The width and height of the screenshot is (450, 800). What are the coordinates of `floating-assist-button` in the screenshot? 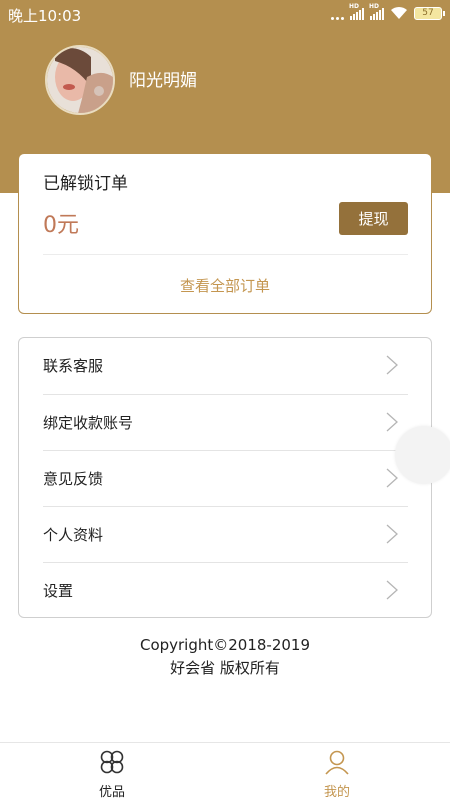 It's located at (422, 455).